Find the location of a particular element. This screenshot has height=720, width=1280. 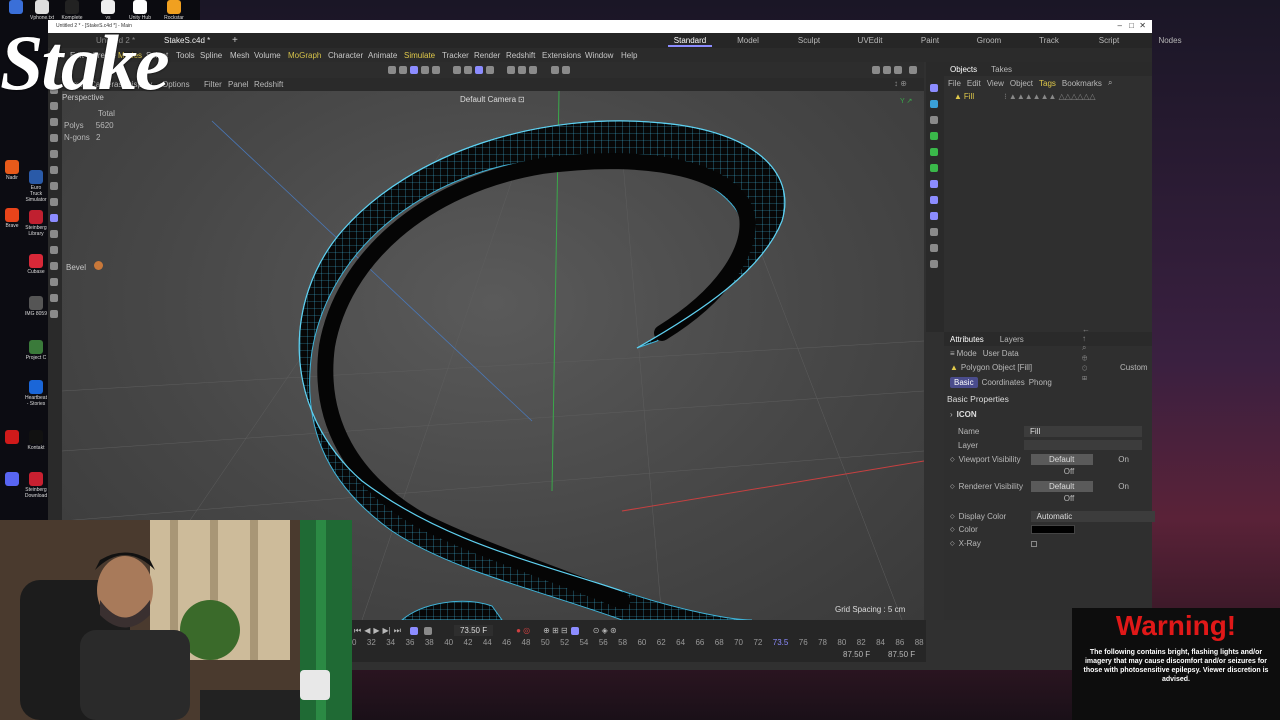

obj-menu-view: View is located at coordinates (995, 83).